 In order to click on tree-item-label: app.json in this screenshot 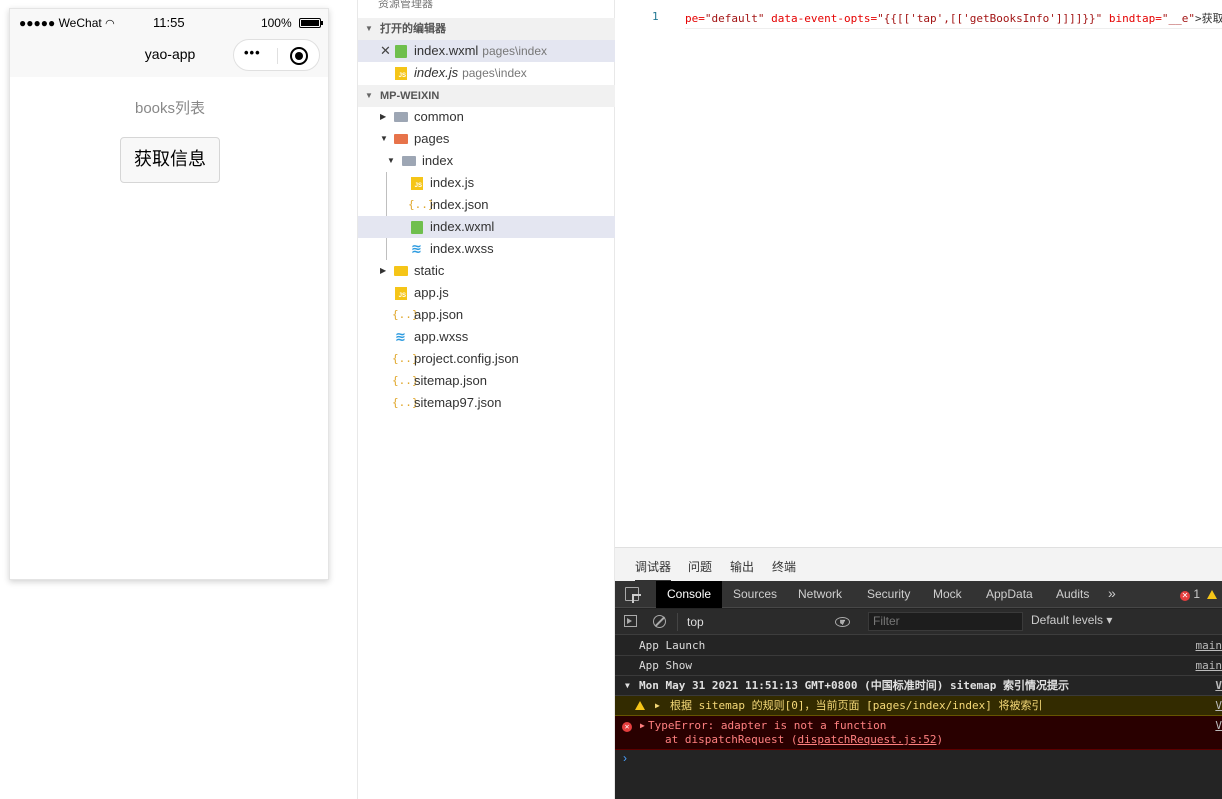, I will do `click(439, 314)`.